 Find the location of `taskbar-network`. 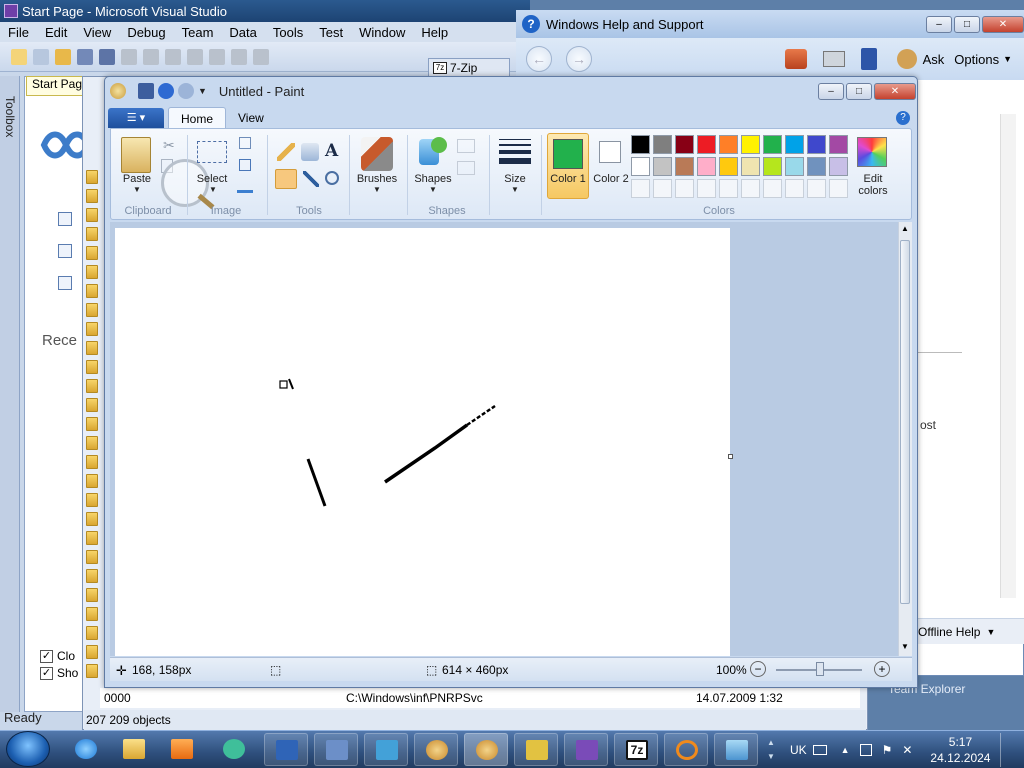

taskbar-network is located at coordinates (336, 749).